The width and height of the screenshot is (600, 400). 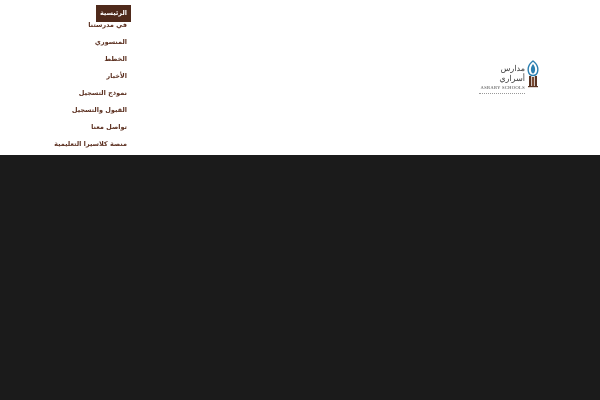 I want to click on nav-item-montessori: المنسوري, so click(x=92, y=42).